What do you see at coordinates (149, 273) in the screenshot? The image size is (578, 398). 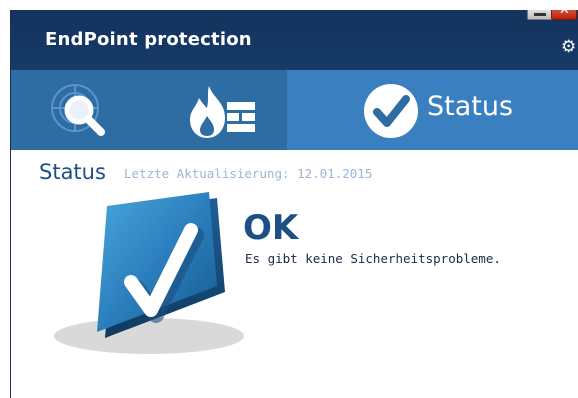 I see `big-check-icon` at bounding box center [149, 273].